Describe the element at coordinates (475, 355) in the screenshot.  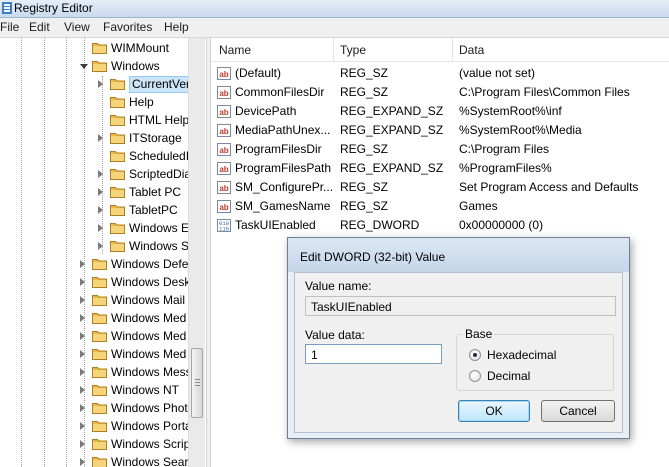
I see `hexadecimal-radio` at that location.